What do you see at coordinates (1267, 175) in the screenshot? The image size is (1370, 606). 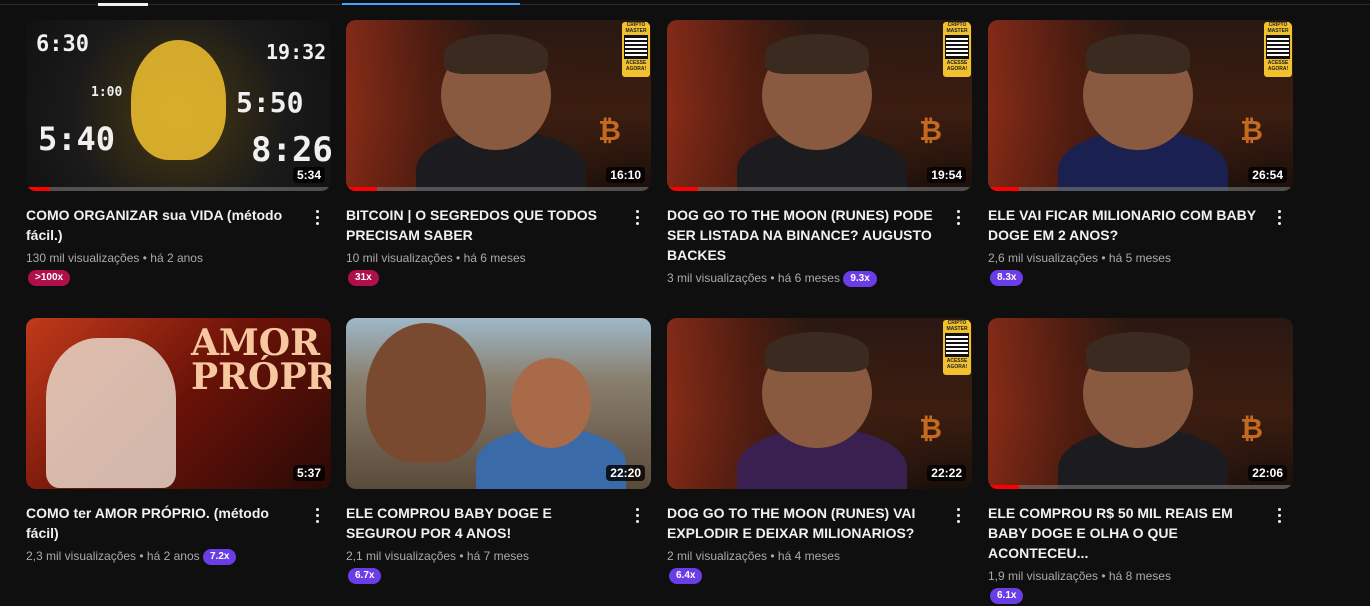 I see `duration-badge: 26:54` at bounding box center [1267, 175].